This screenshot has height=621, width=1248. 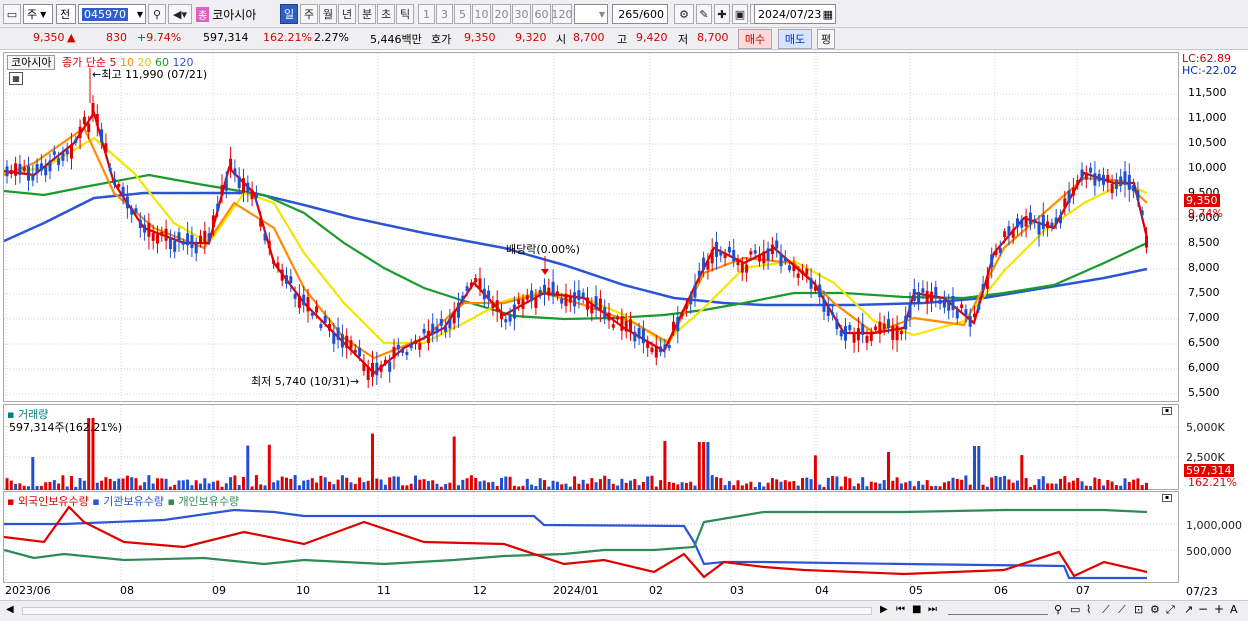 I want to click on interval-20-button: 20, so click(x=501, y=14).